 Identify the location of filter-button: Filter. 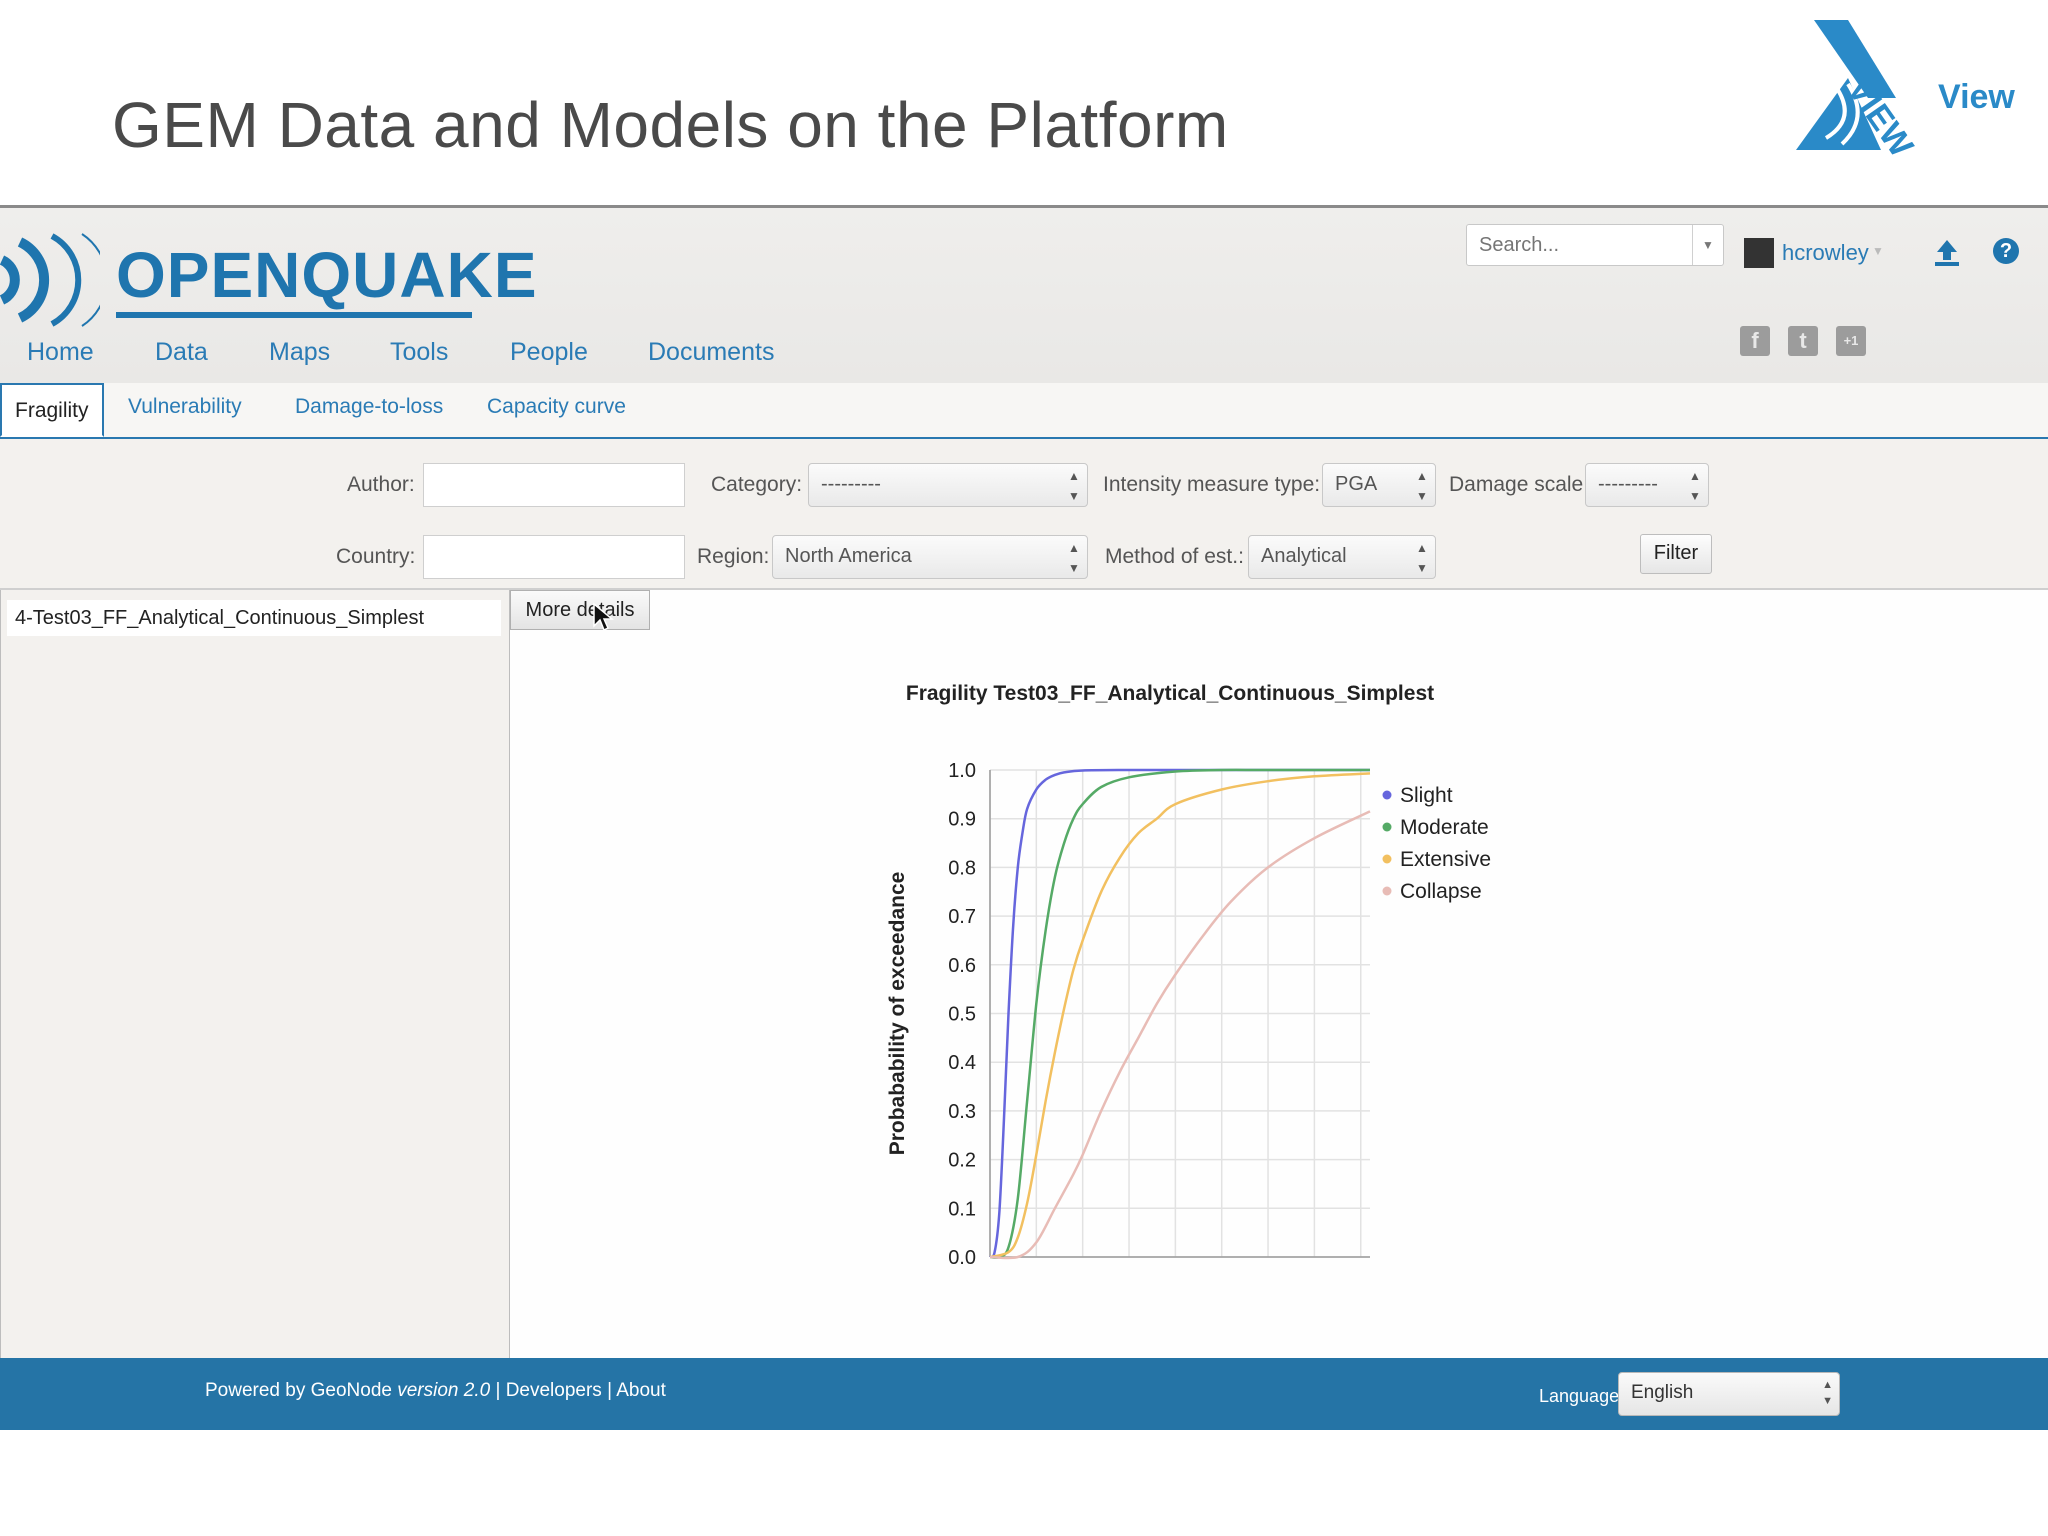
(1676, 554).